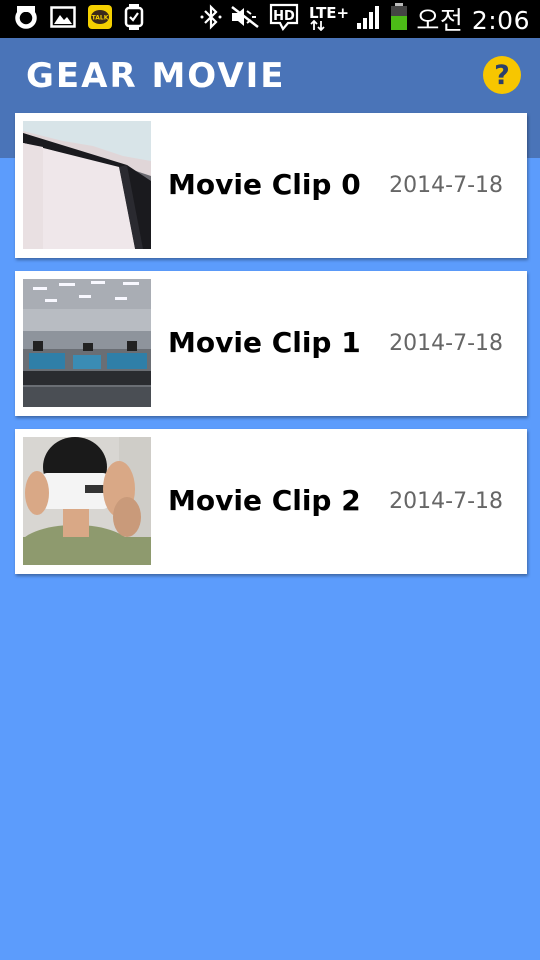  What do you see at coordinates (87, 501) in the screenshot?
I see `clip-thumbnail-person-with-phone` at bounding box center [87, 501].